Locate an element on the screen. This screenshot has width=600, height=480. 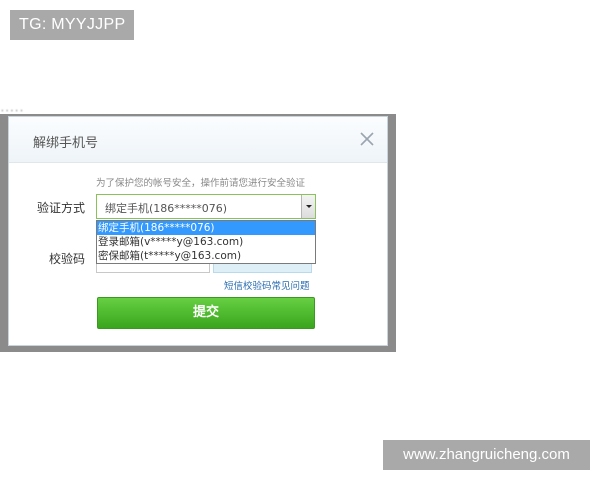
verification-method-select: 绑定手机(186*****076) is located at coordinates (206, 206).